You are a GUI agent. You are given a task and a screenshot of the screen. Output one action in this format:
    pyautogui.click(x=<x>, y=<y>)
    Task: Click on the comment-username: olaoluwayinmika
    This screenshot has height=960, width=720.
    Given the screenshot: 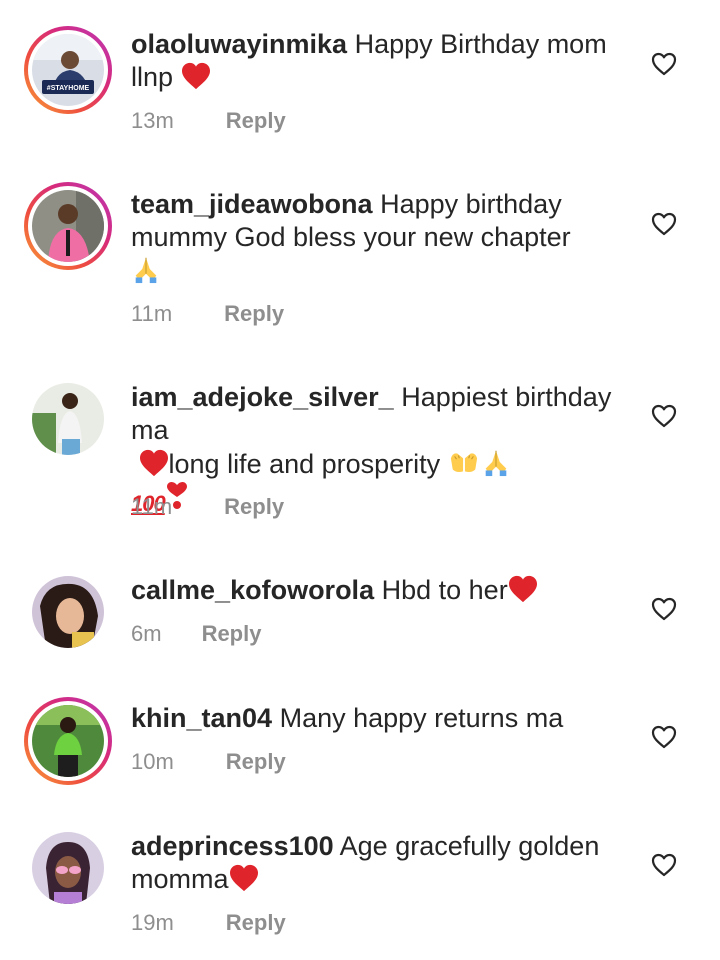 What is the action you would take?
    pyautogui.click(x=239, y=44)
    